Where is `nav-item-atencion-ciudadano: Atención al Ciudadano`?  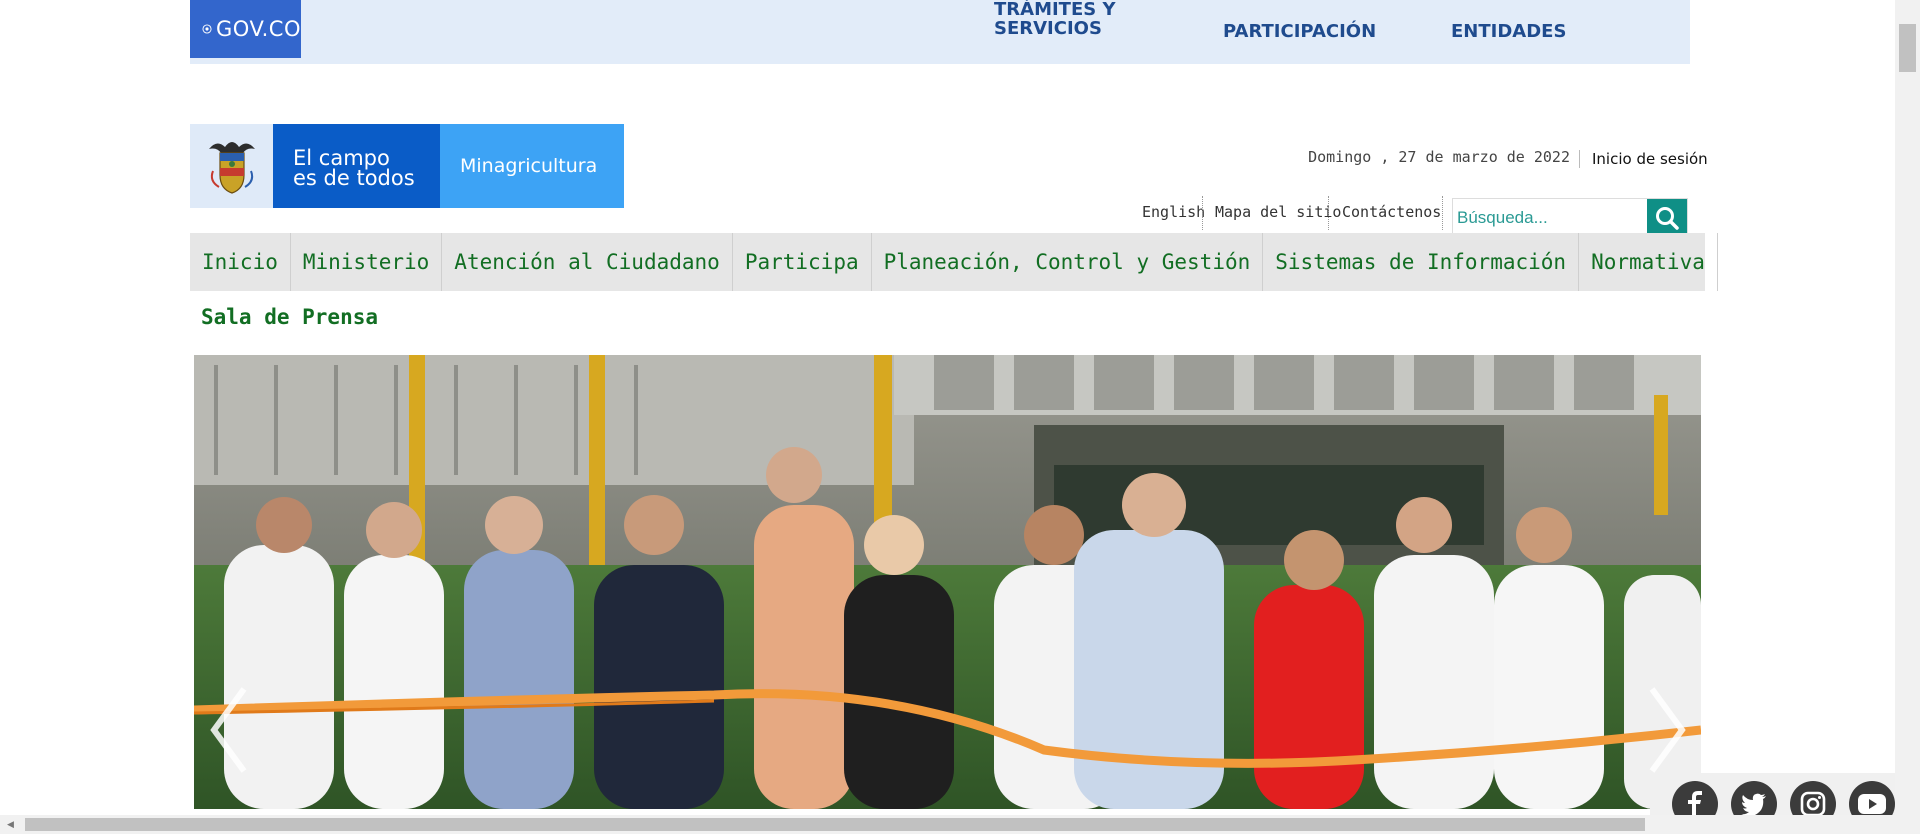 nav-item-atencion-ciudadano: Atención al Ciudadano is located at coordinates (587, 262).